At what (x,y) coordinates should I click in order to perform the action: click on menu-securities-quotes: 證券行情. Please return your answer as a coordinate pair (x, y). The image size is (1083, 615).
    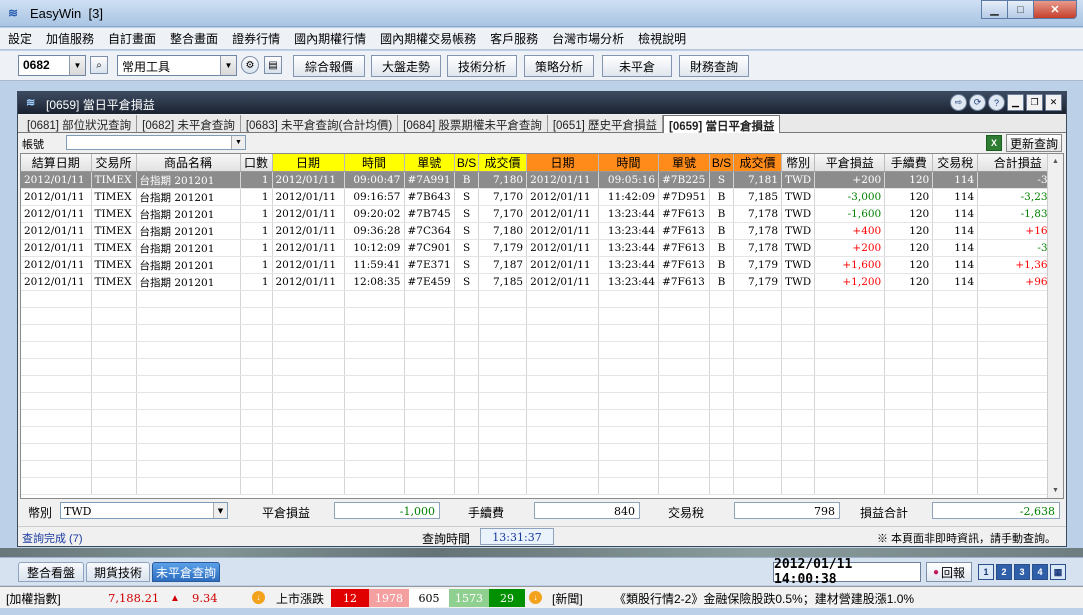
    Looking at the image, I should click on (256, 38).